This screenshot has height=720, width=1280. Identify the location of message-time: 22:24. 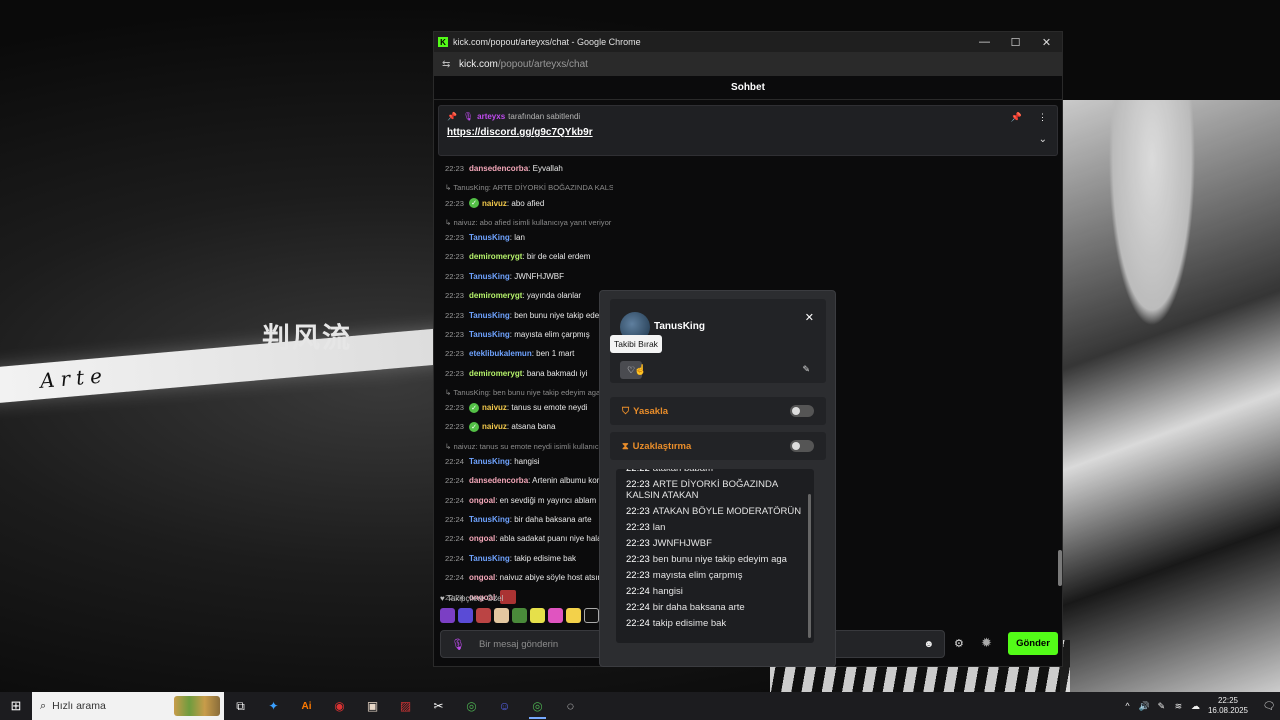
(455, 500).